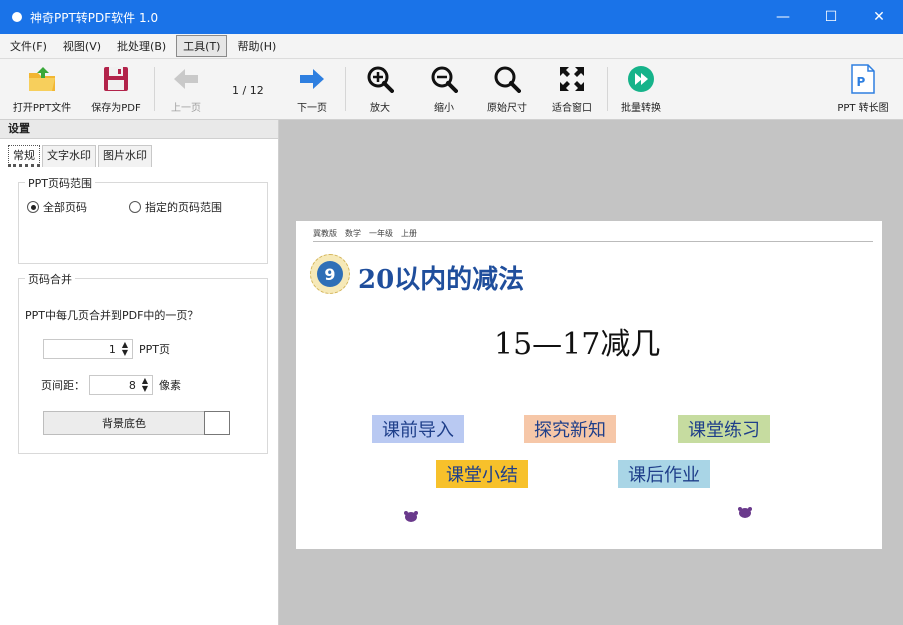 This screenshot has height=625, width=903. I want to click on magnifier-icon, so click(507, 79).